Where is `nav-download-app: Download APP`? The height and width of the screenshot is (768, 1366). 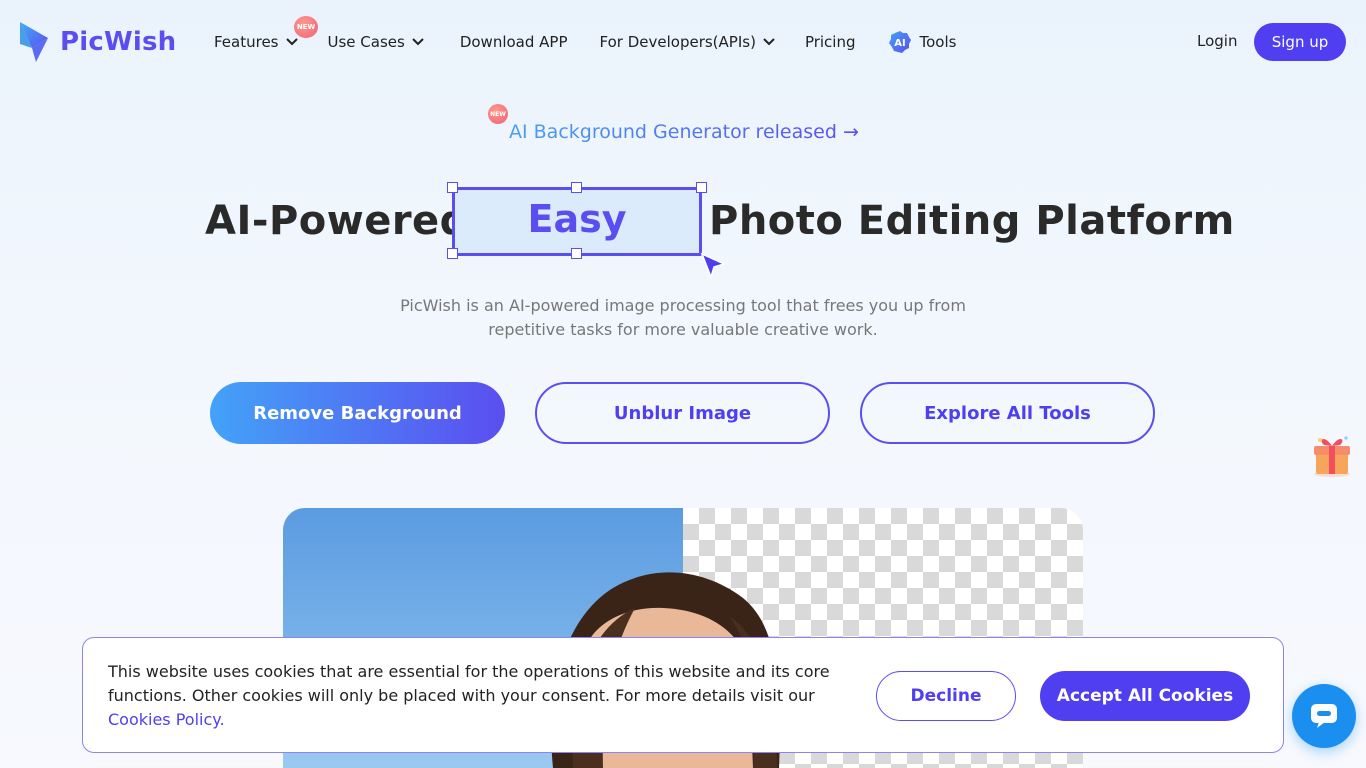
nav-download-app: Download APP is located at coordinates (514, 42).